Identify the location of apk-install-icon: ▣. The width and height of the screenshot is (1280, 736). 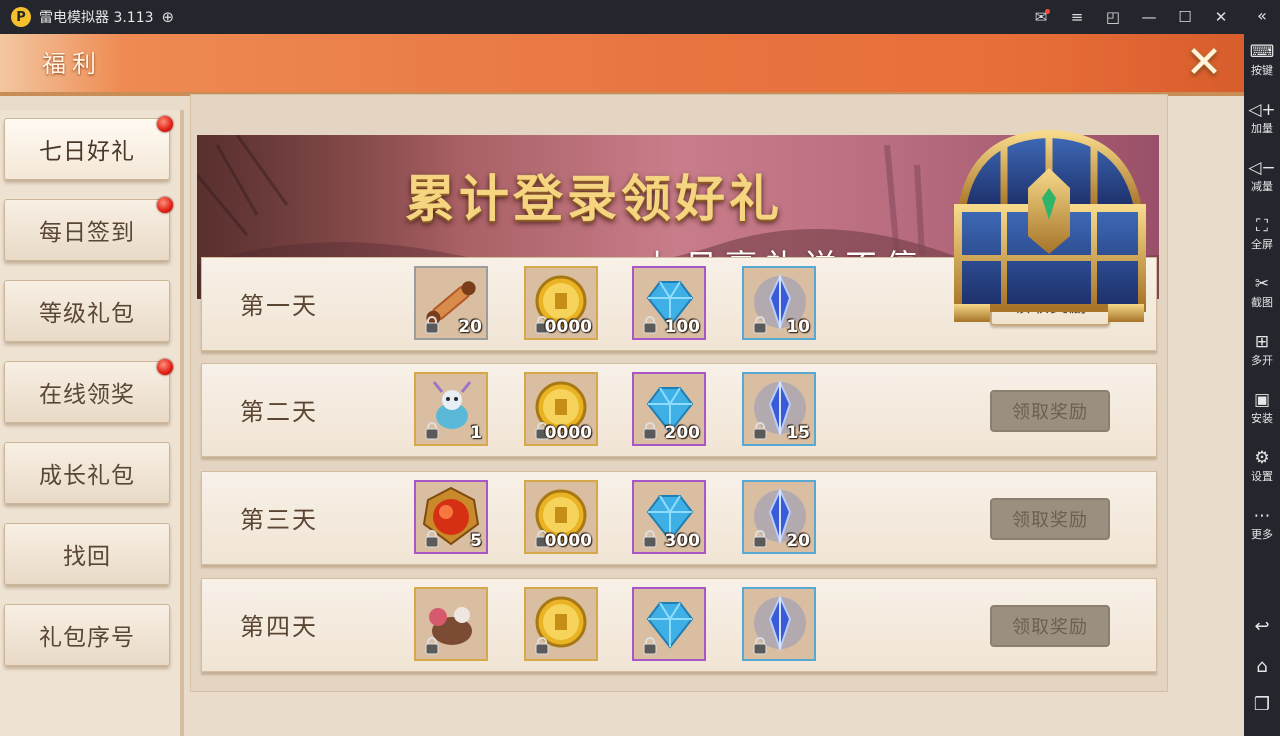
(1262, 400).